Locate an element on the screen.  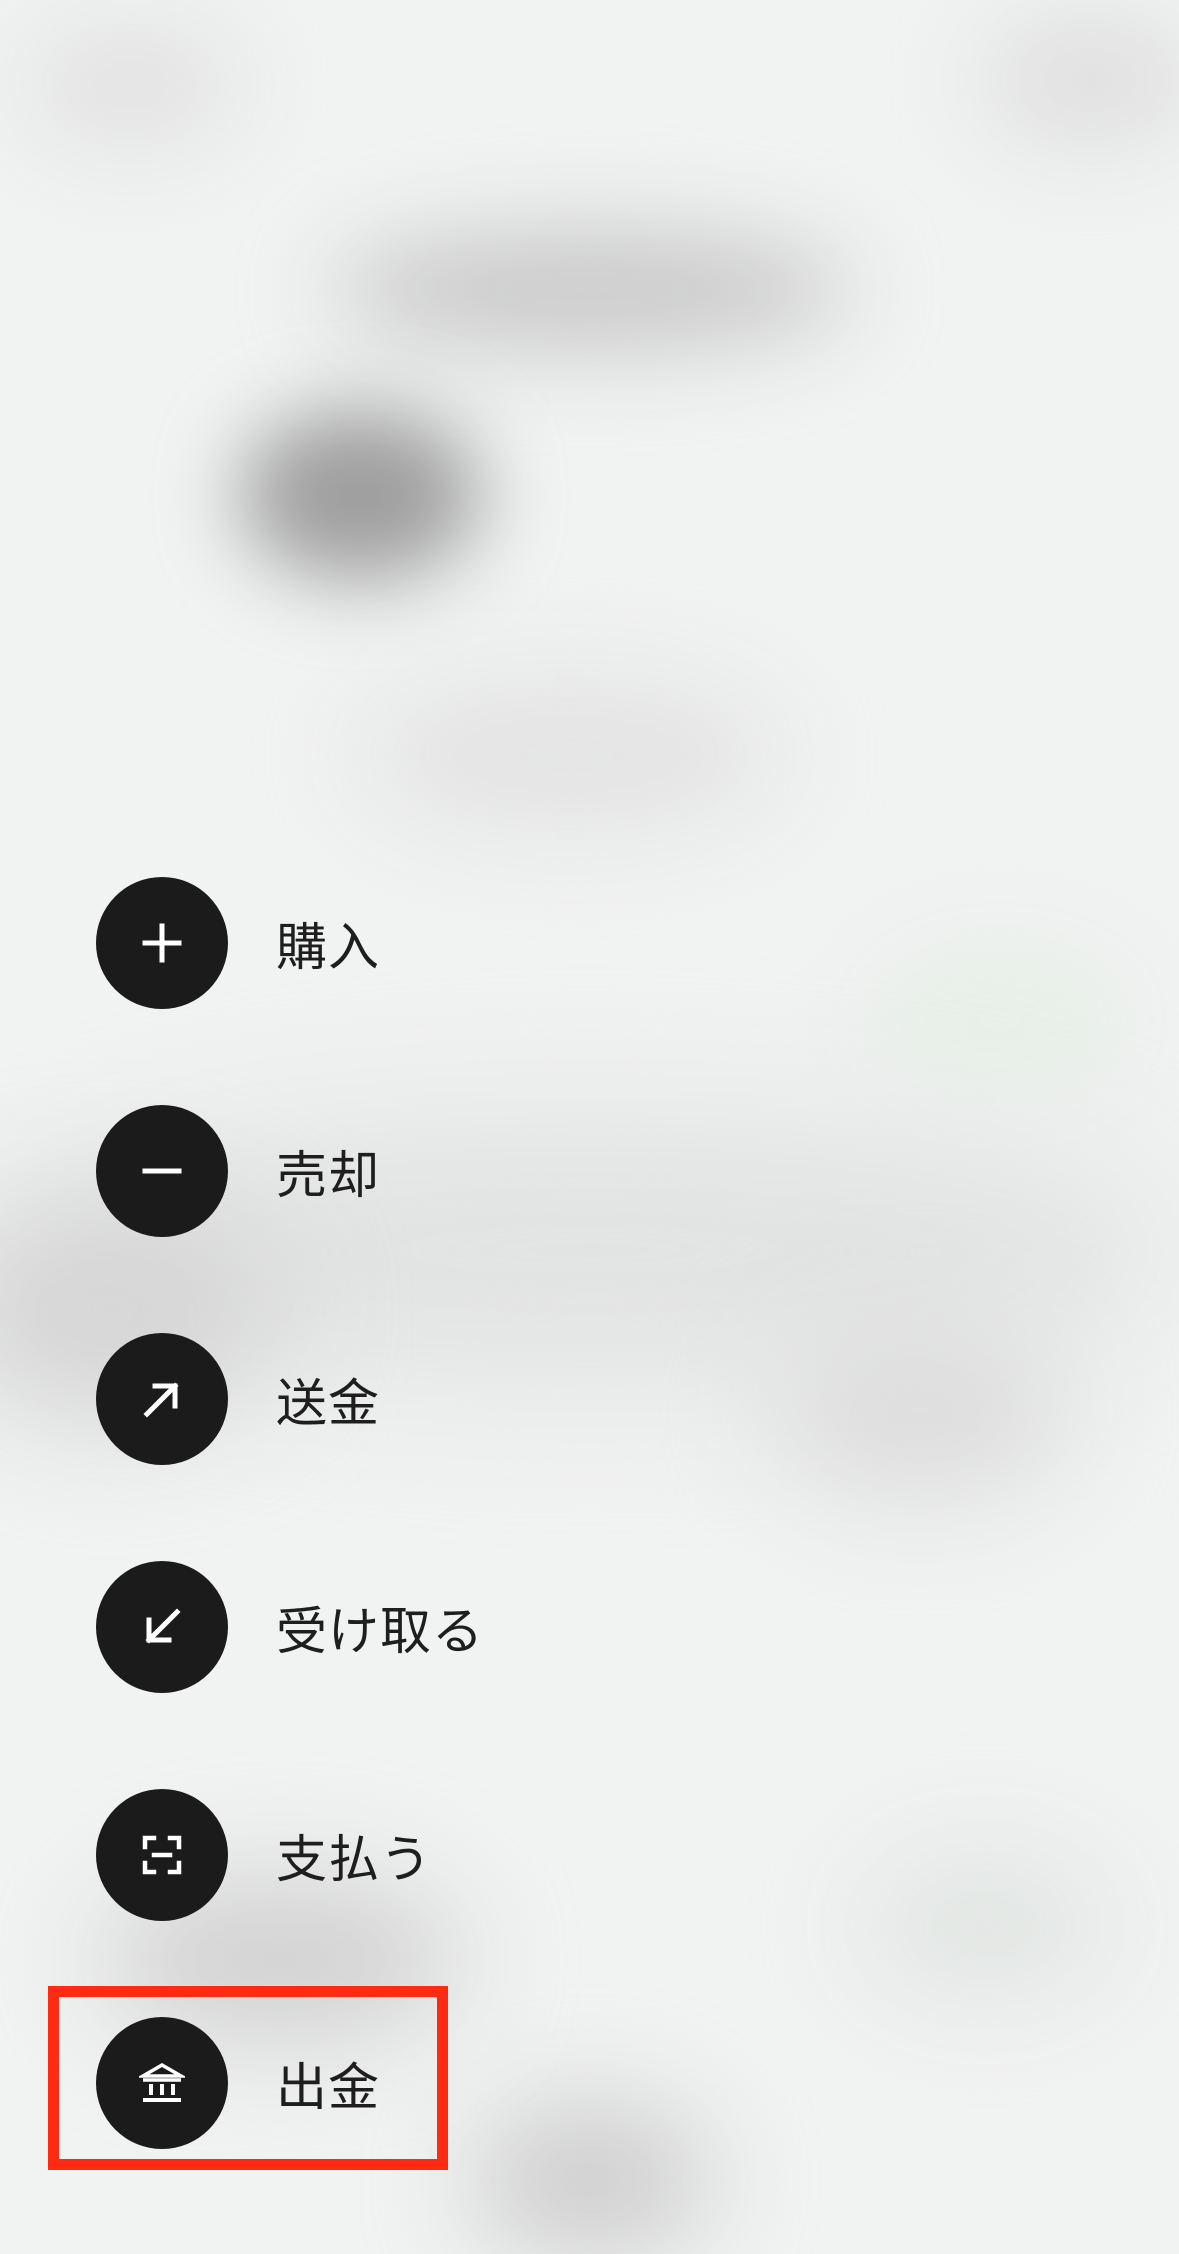
send-label: 送金 is located at coordinates (328, 1404).